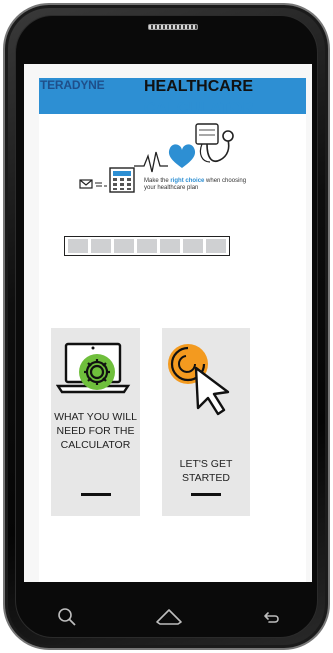 The height and width of the screenshot is (653, 333). Describe the element at coordinates (151, 162) in the screenshot. I see `heartbeat-line` at that location.